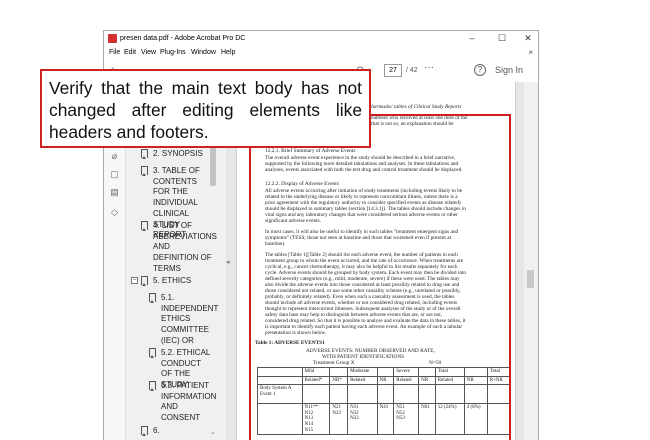  I want to click on page-number-input: 27, so click(393, 70).